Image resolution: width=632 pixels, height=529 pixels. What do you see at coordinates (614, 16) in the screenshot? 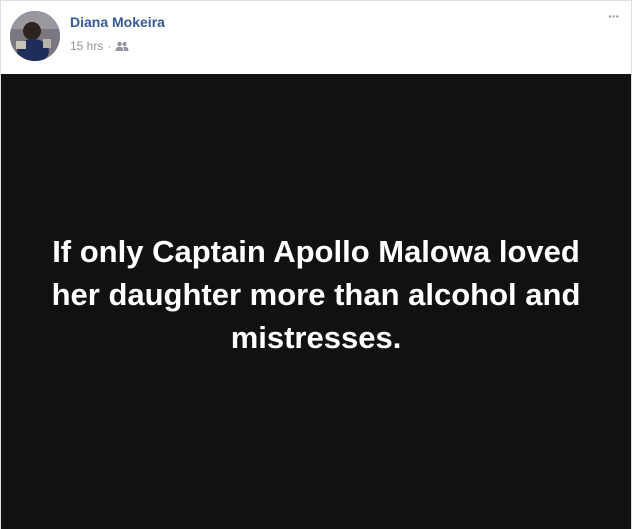
I see `more-options-ellipsis-icon: ···` at bounding box center [614, 16].